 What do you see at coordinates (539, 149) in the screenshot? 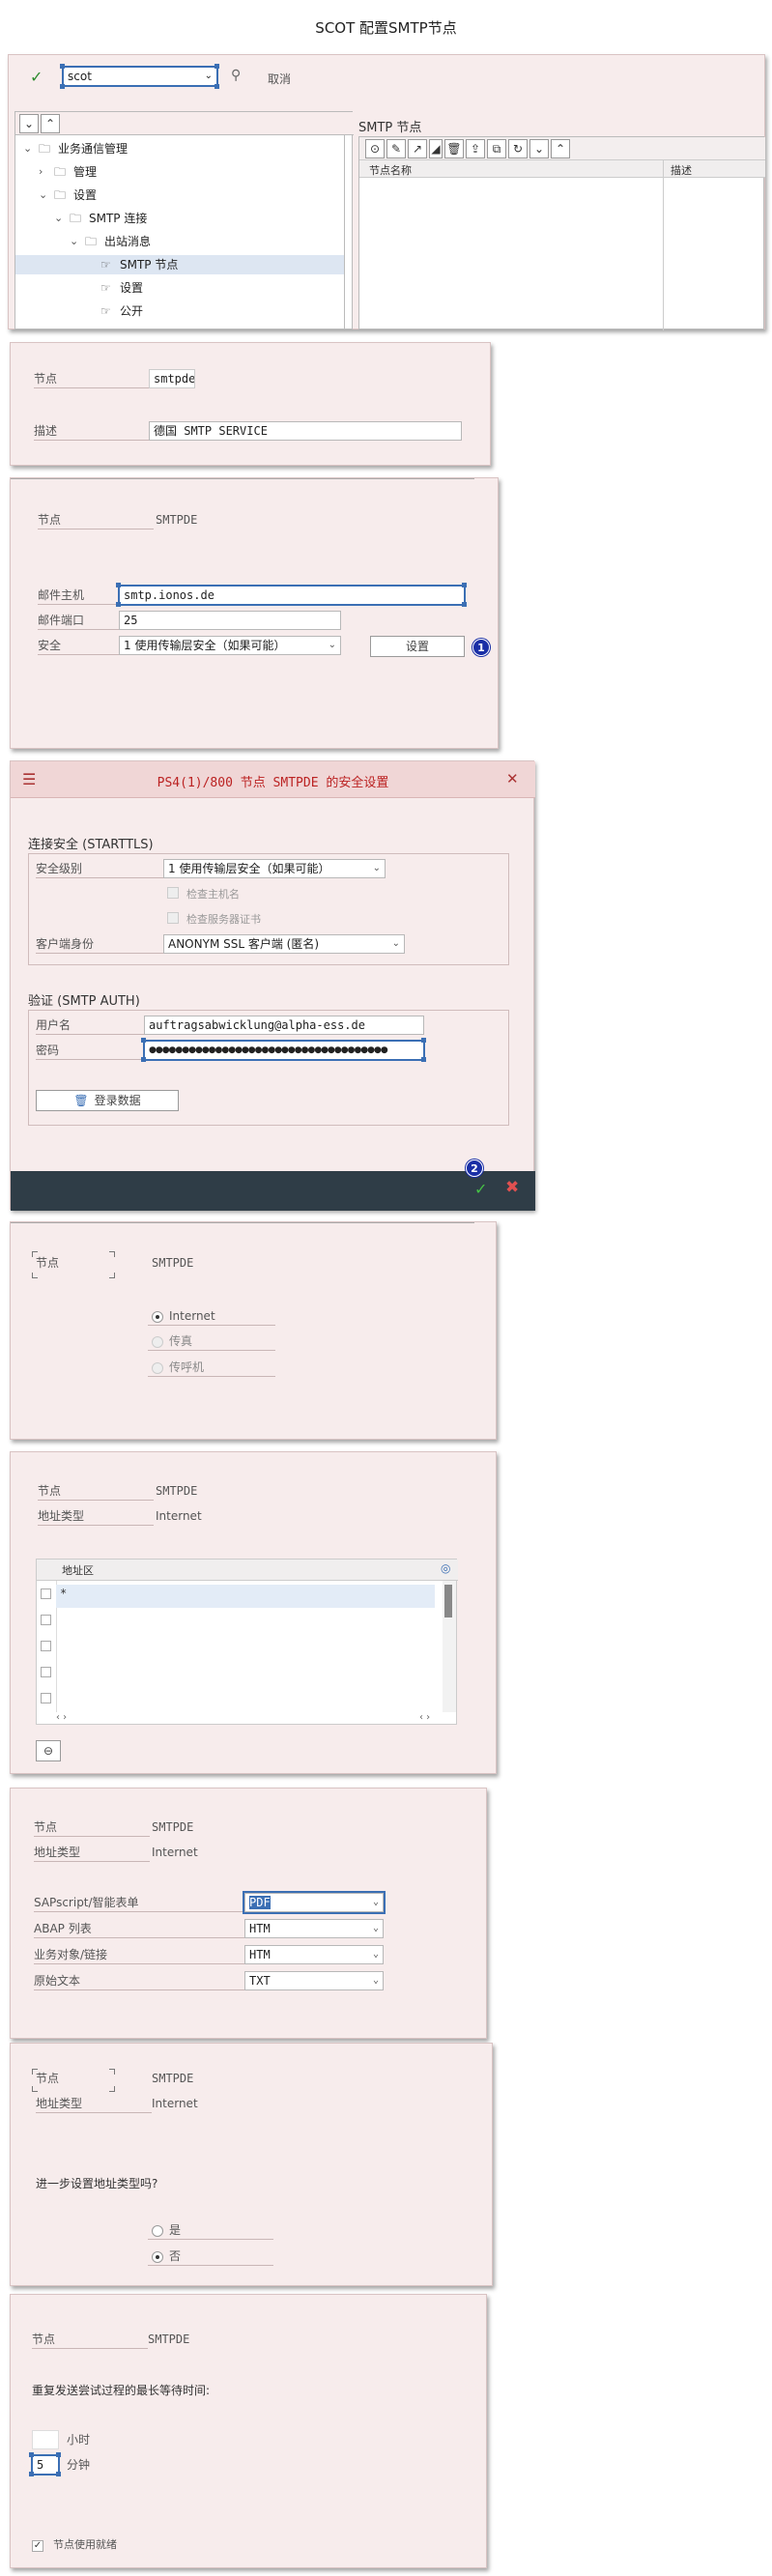
I see `expand-icon: ⌄` at bounding box center [539, 149].